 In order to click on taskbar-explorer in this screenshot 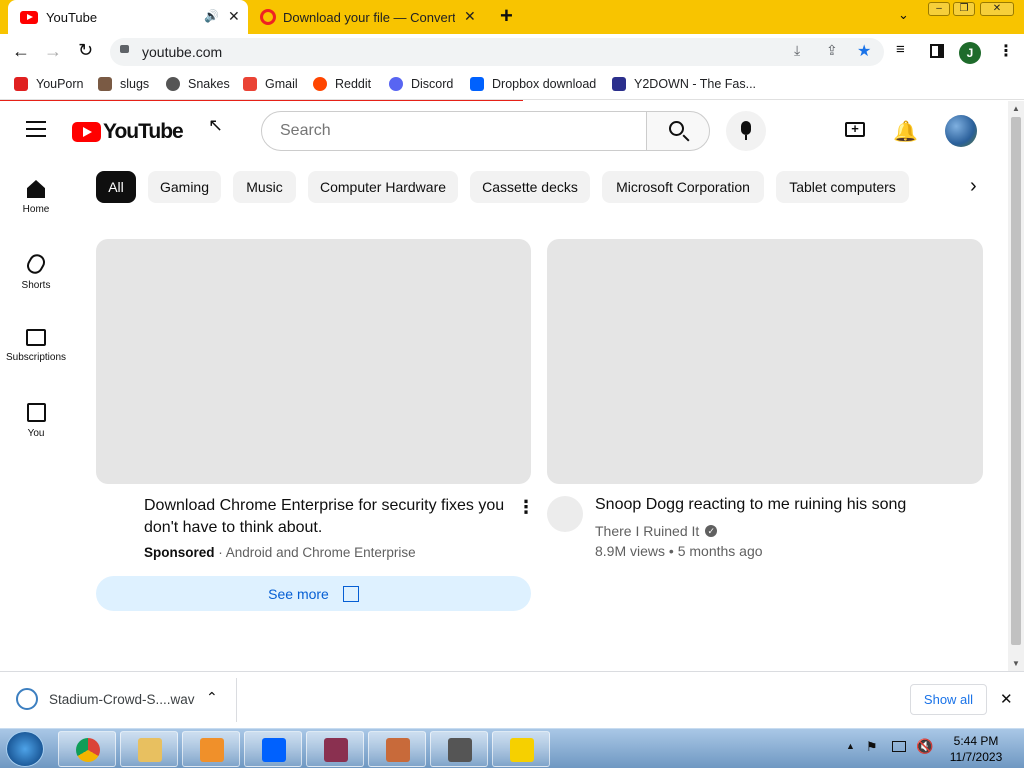, I will do `click(149, 749)`.